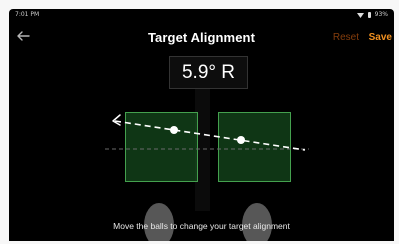  What do you see at coordinates (210, 135) in the screenshot?
I see `alignment-line` at bounding box center [210, 135].